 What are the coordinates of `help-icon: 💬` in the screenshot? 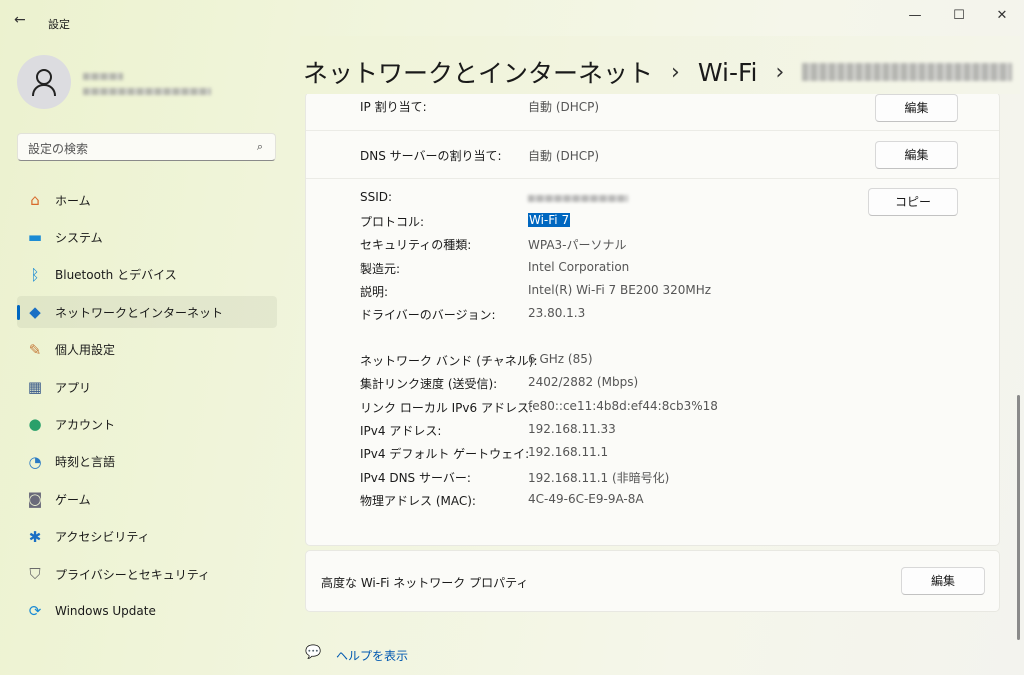 It's located at (313, 652).